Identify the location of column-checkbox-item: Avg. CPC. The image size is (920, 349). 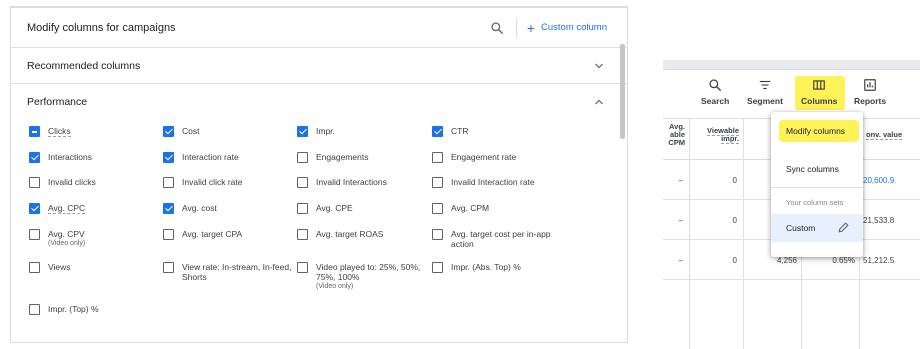
(96, 208).